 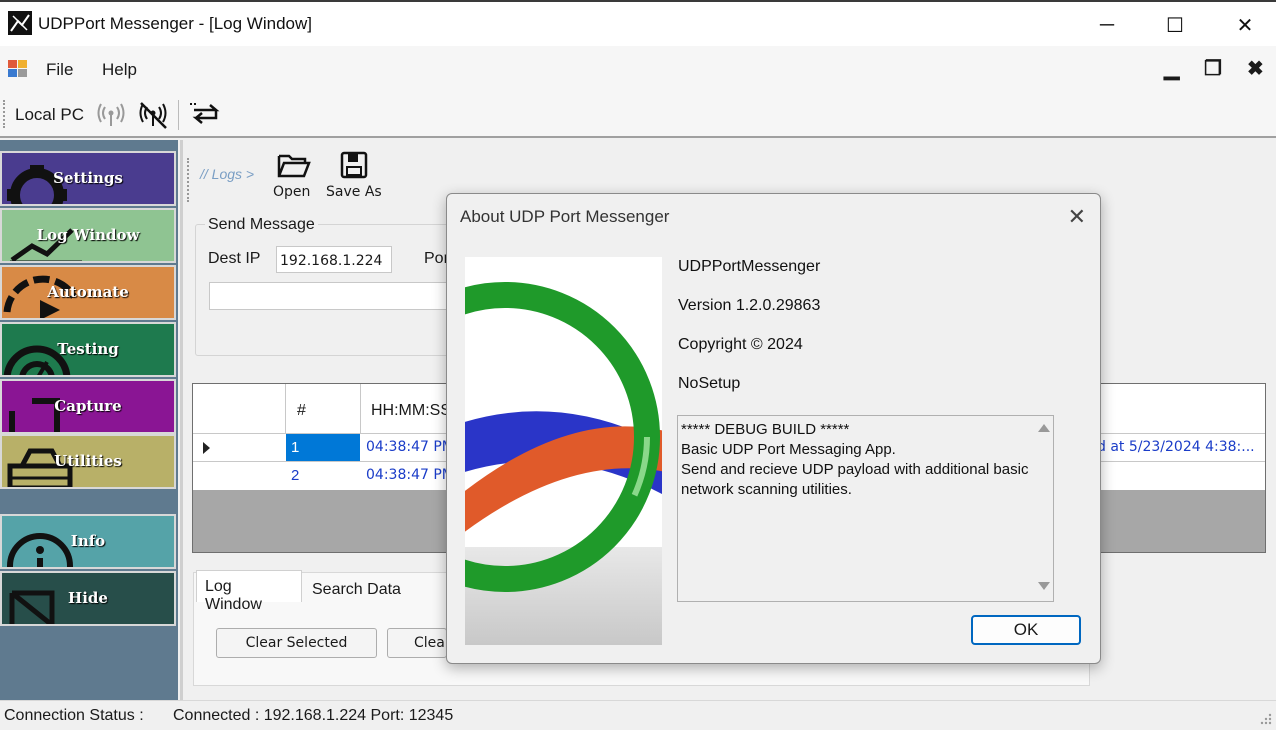 I want to click on menu-bar: File Help, so click(x=638, y=69).